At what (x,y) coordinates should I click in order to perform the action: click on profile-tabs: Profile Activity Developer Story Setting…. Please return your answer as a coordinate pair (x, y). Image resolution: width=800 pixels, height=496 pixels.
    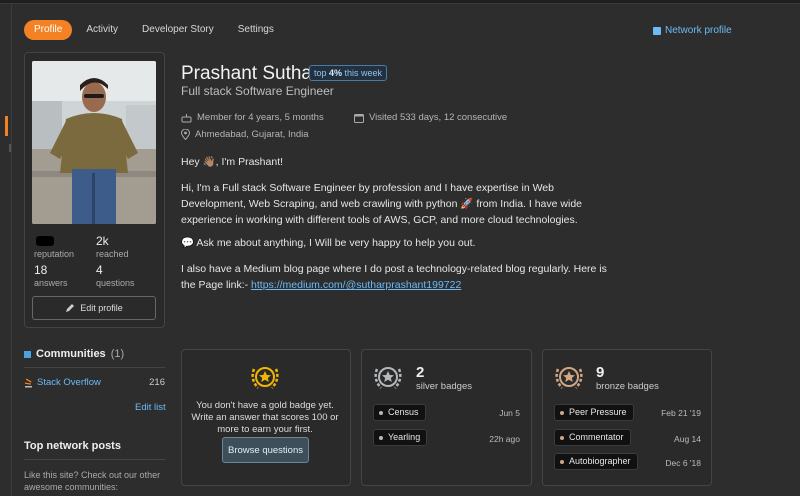
    Looking at the image, I should click on (154, 30).